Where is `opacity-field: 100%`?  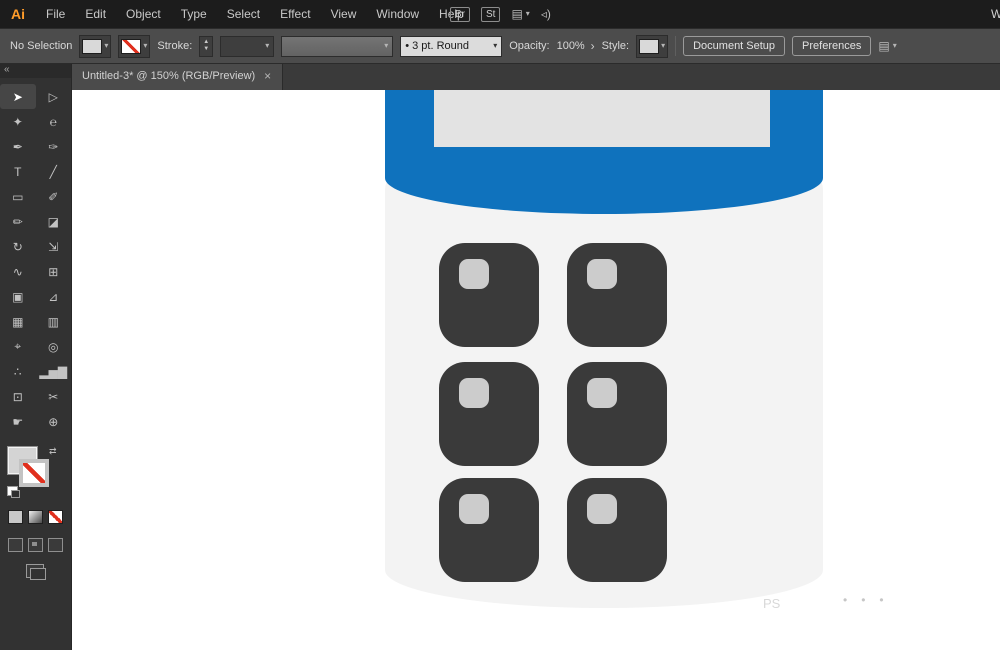 opacity-field: 100% is located at coordinates (572, 46).